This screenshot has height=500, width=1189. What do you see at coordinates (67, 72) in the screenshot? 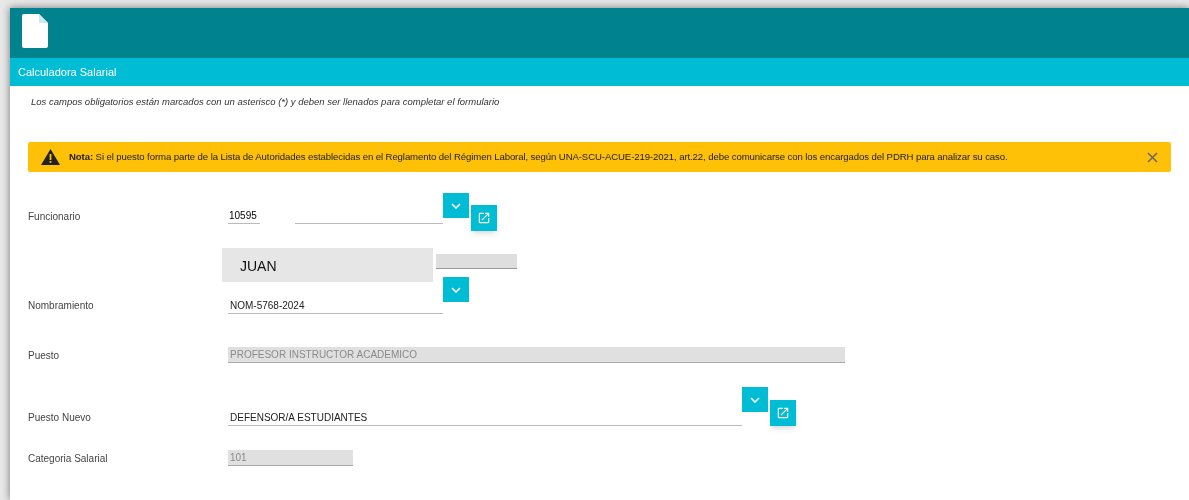
I see `section-title: Calculadora Salarial` at bounding box center [67, 72].